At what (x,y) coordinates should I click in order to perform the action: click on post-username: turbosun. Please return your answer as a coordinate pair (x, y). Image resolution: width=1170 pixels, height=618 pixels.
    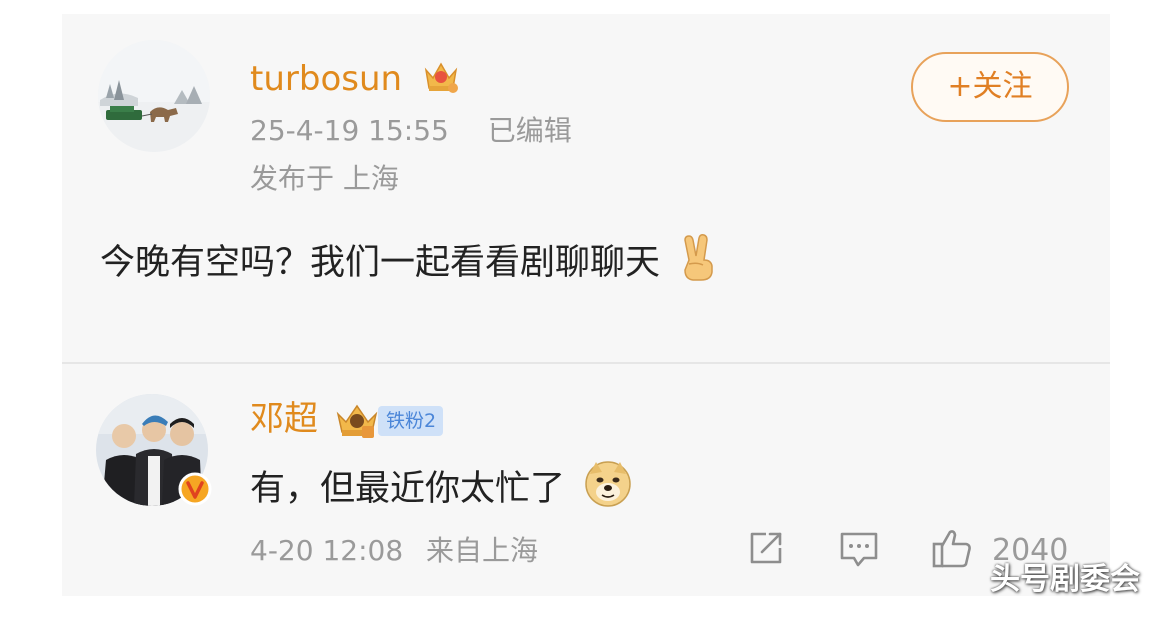
    Looking at the image, I should click on (355, 77).